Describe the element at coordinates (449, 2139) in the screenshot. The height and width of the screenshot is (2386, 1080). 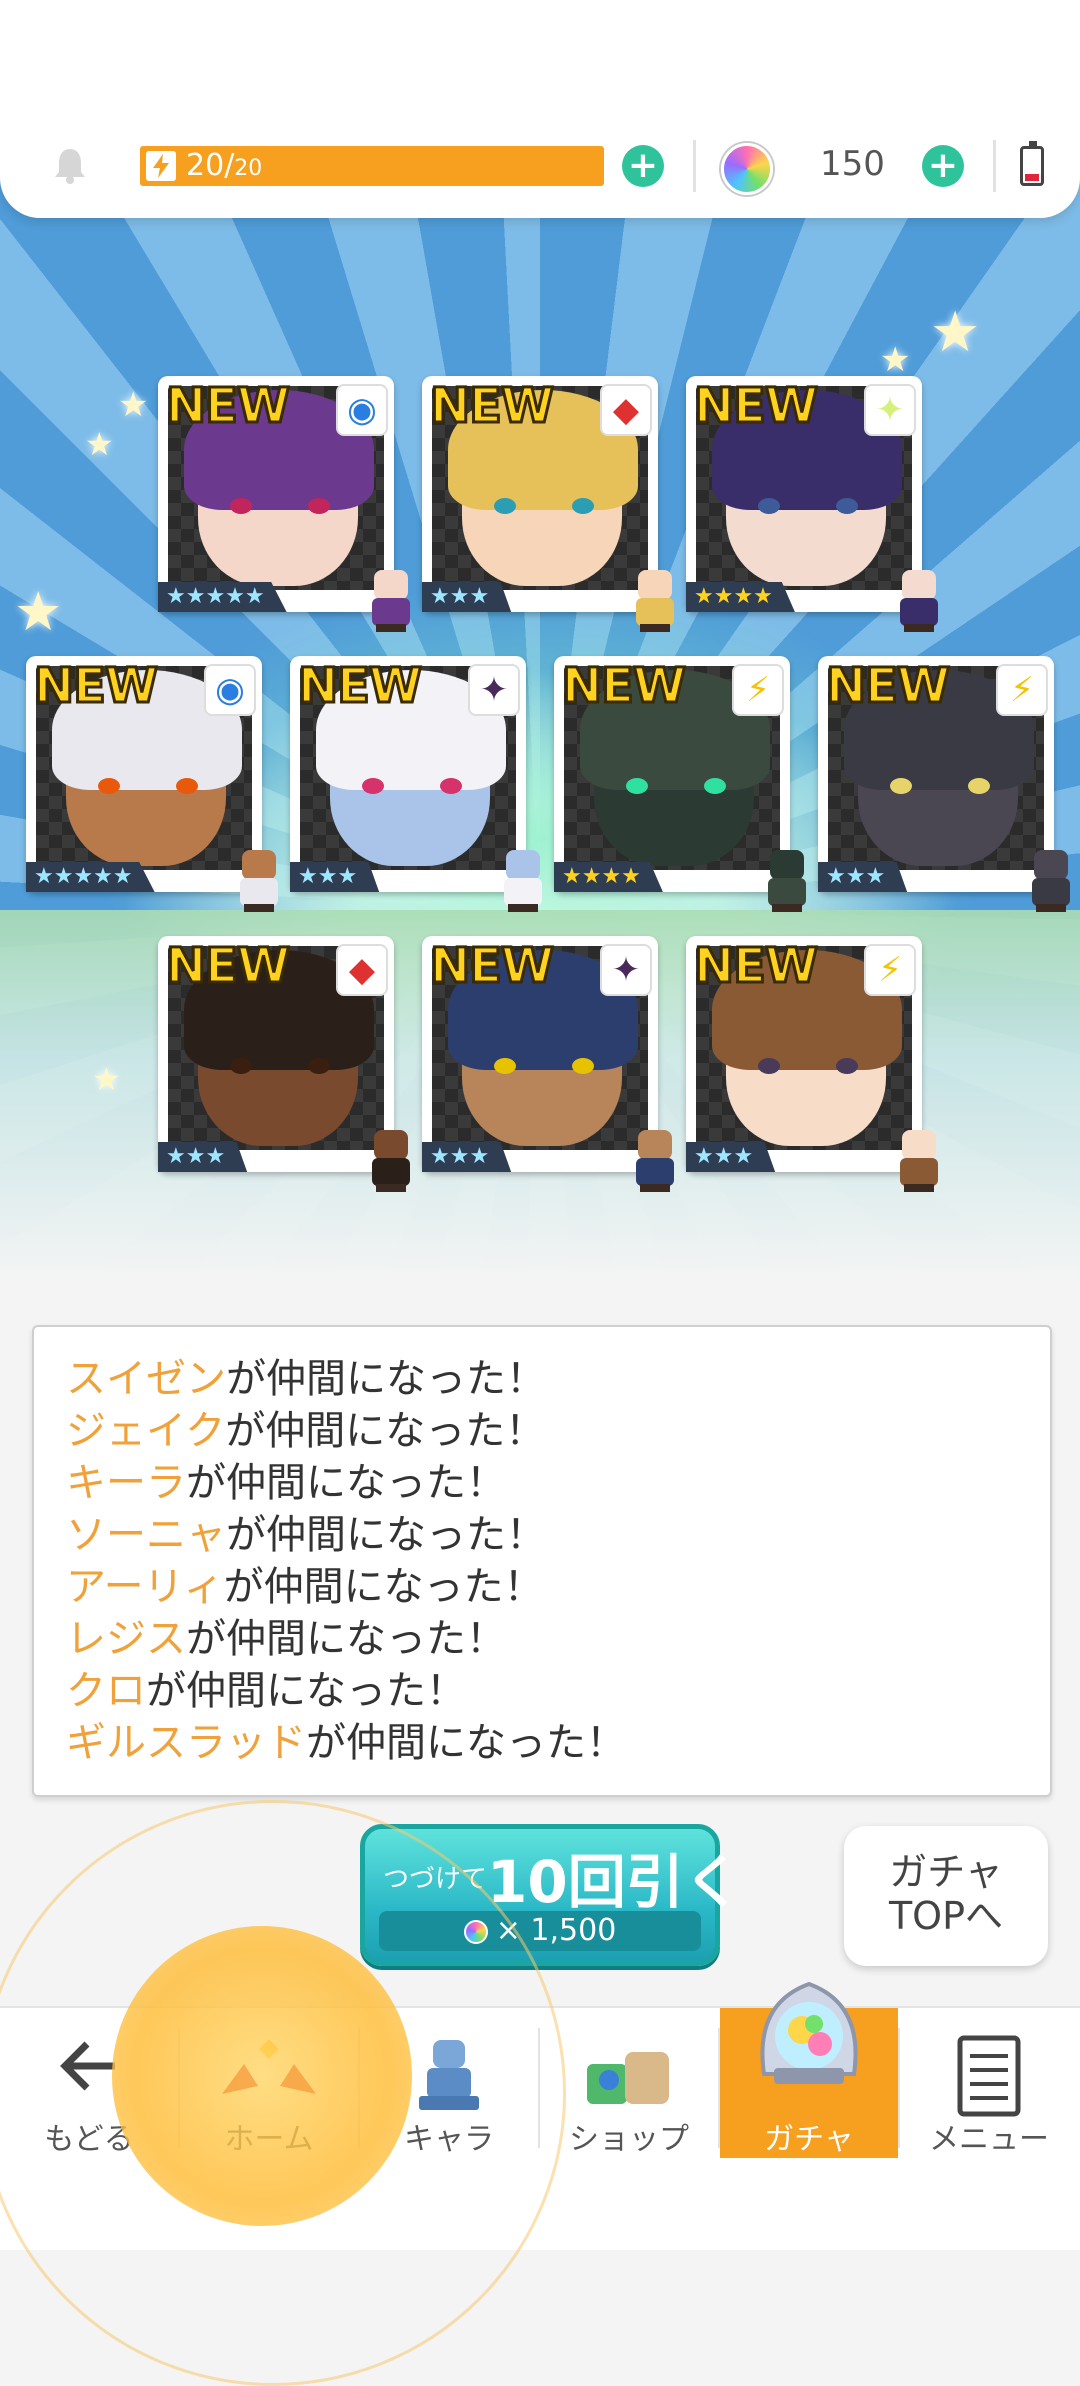
I see `nav-chara-label: キャラ` at that location.